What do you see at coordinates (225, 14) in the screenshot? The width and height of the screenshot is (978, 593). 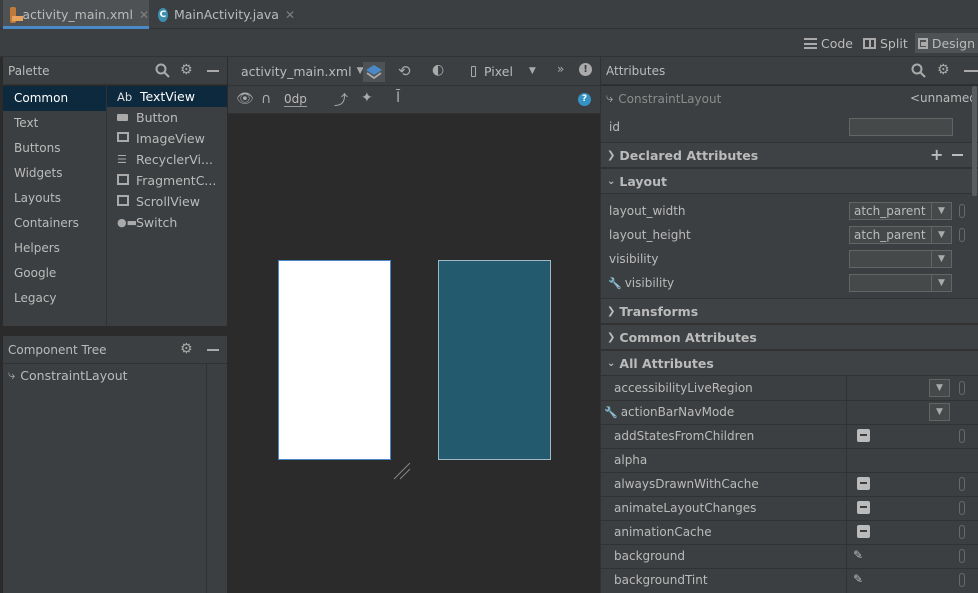 I see `tab-mainactivity-java: C MainActivity.java ✕` at bounding box center [225, 14].